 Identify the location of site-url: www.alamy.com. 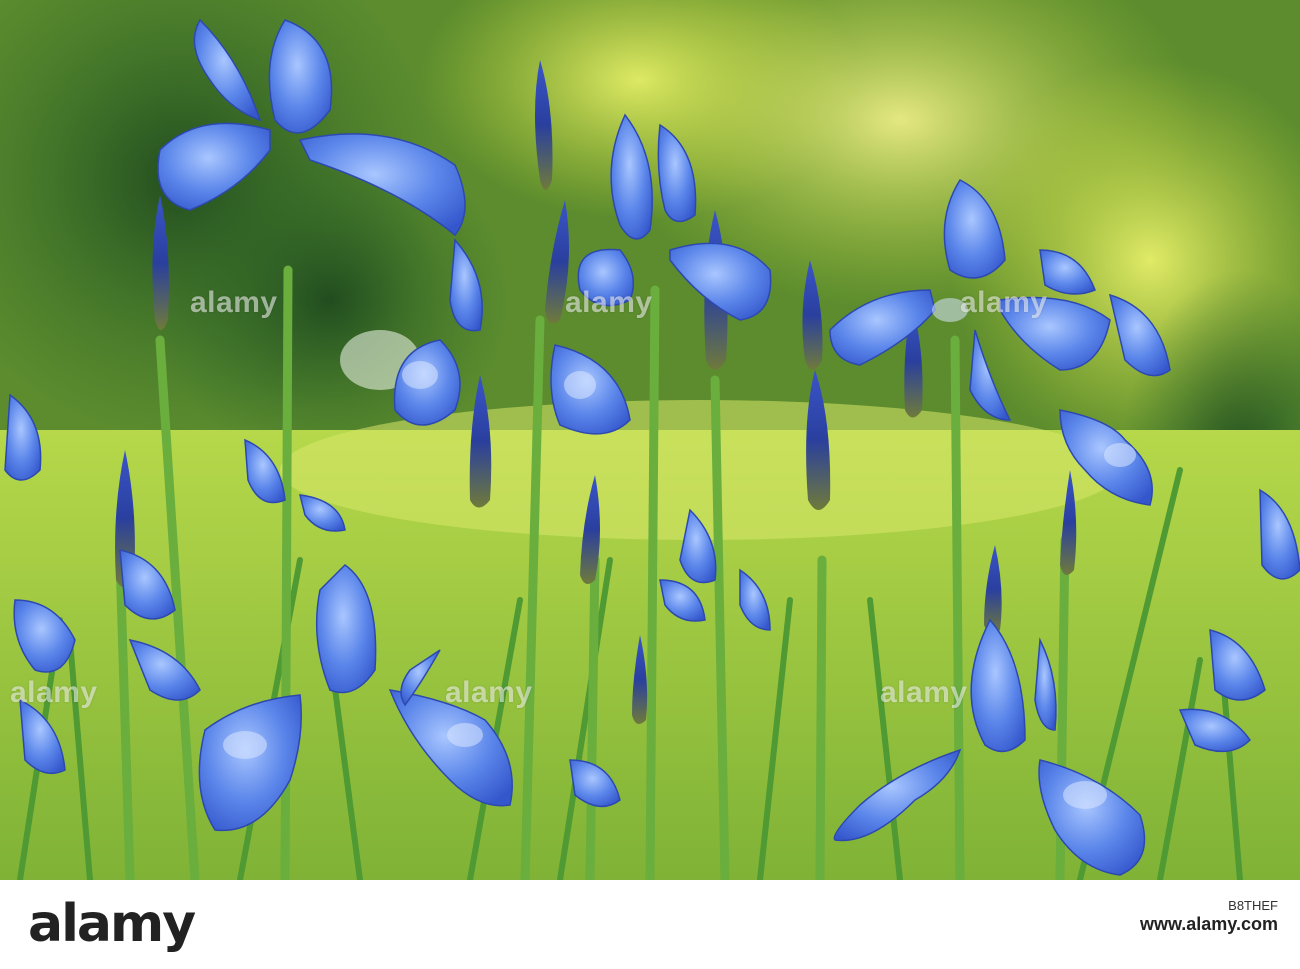
(1209, 924).